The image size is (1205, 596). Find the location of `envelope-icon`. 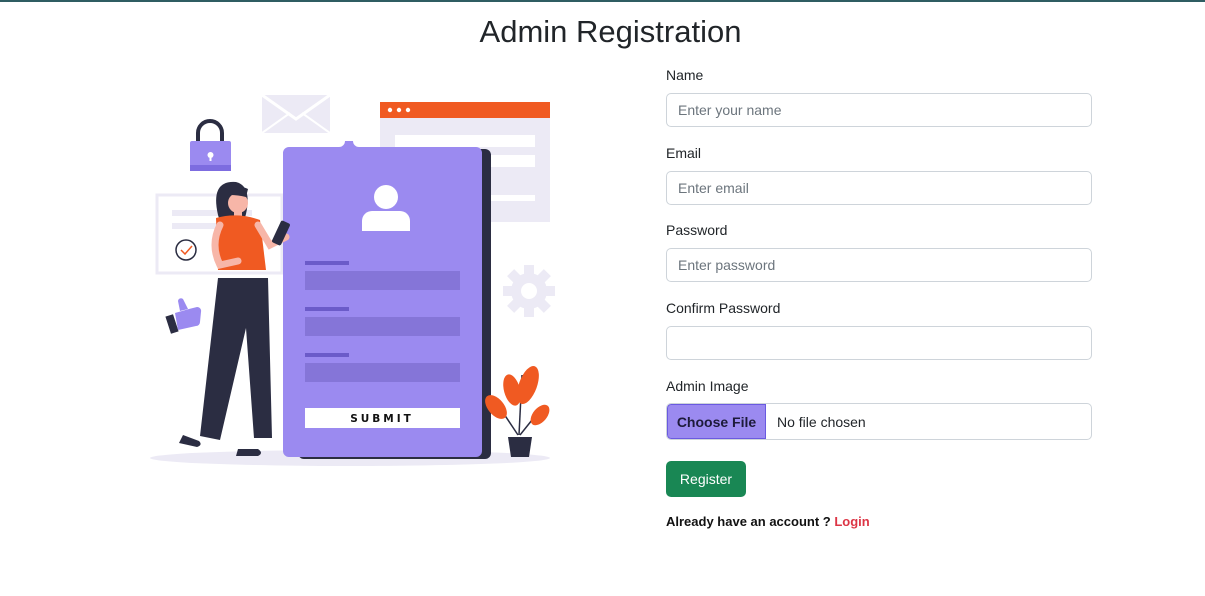

envelope-icon is located at coordinates (296, 113).